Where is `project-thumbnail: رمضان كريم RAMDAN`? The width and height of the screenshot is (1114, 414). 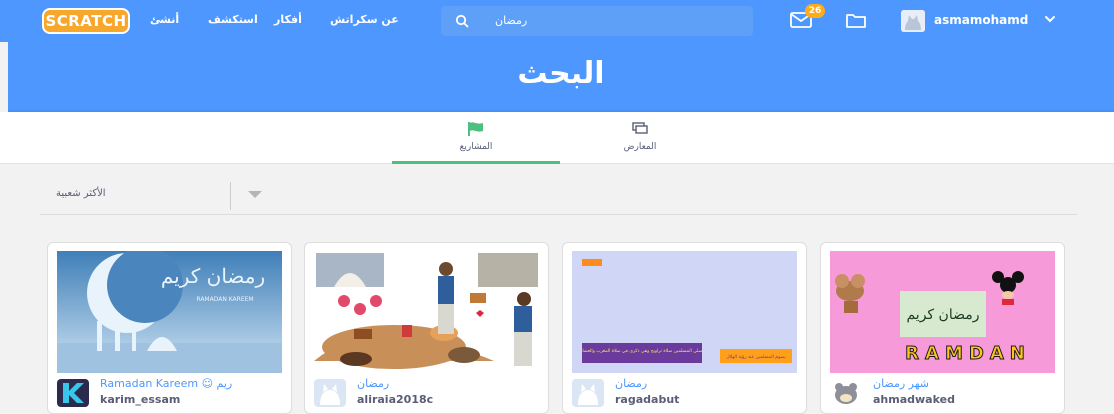
project-thumbnail: رمضان كريم RAMDAN is located at coordinates (942, 312).